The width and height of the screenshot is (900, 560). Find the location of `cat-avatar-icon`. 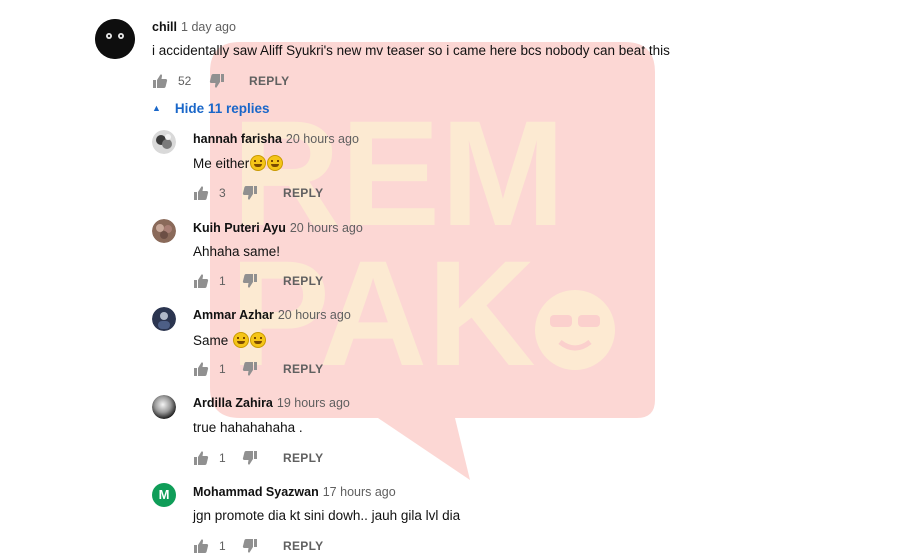

cat-avatar-icon is located at coordinates (115, 39).